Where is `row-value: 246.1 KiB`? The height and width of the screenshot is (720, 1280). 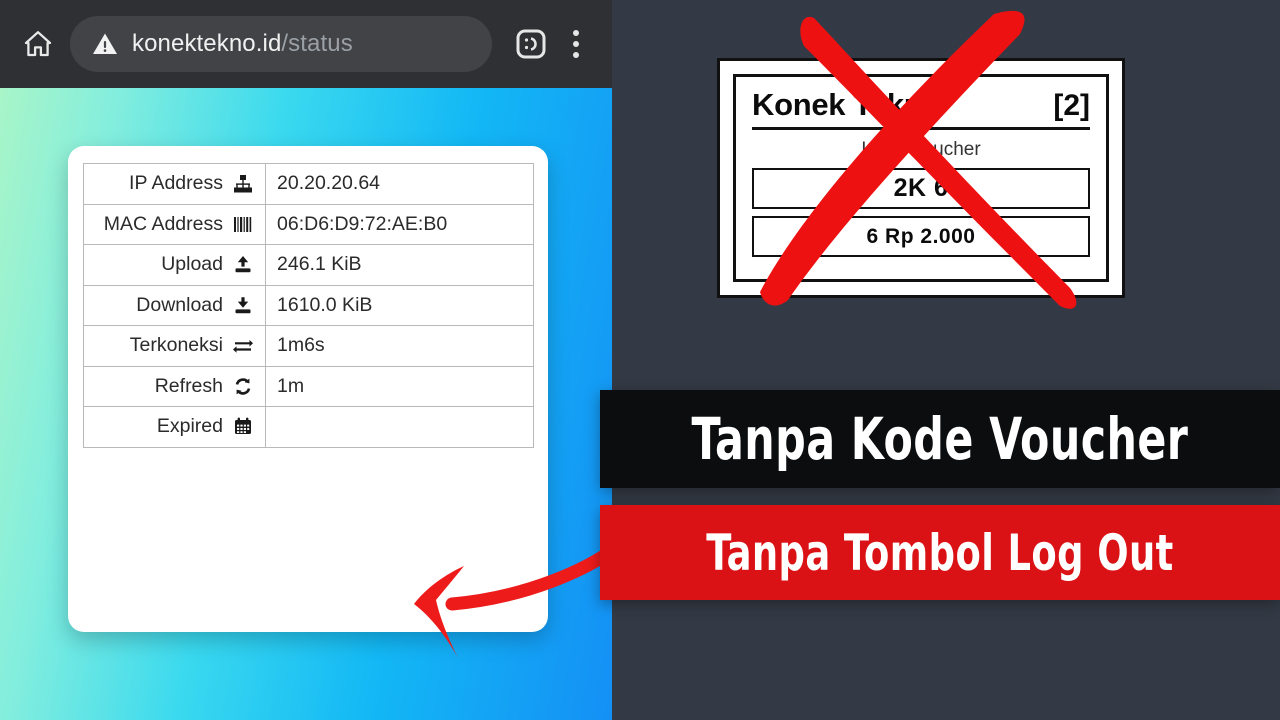 row-value: 246.1 KiB is located at coordinates (399, 265).